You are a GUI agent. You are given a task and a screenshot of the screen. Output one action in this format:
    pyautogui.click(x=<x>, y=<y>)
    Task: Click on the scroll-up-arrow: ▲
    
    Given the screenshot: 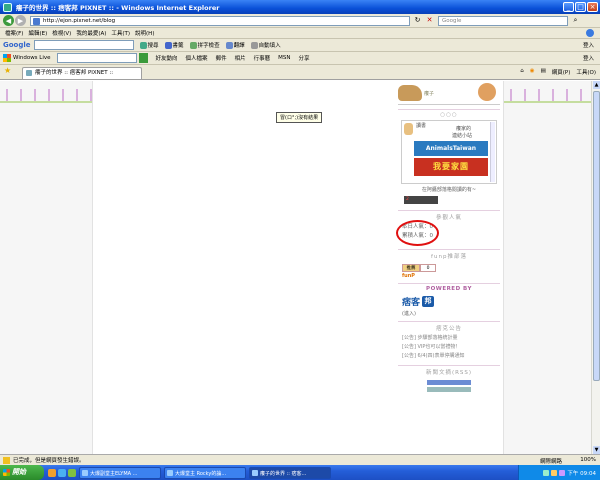 What is the action you would take?
    pyautogui.click(x=596, y=85)
    